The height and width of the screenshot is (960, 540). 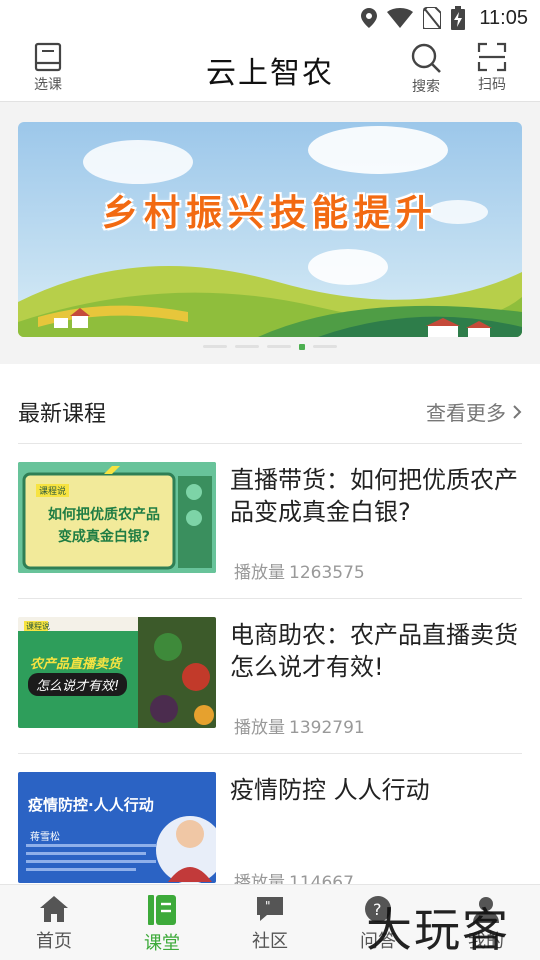 What do you see at coordinates (162, 910) in the screenshot?
I see `classroom-icon` at bounding box center [162, 910].